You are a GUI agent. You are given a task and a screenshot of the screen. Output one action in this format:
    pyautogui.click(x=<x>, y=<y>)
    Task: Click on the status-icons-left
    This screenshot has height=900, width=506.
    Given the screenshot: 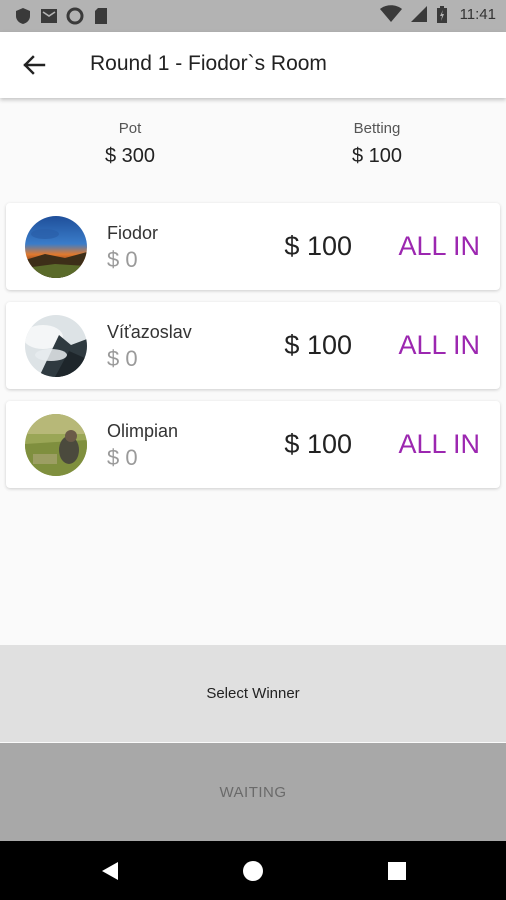 What is the action you would take?
    pyautogui.click(x=62, y=16)
    